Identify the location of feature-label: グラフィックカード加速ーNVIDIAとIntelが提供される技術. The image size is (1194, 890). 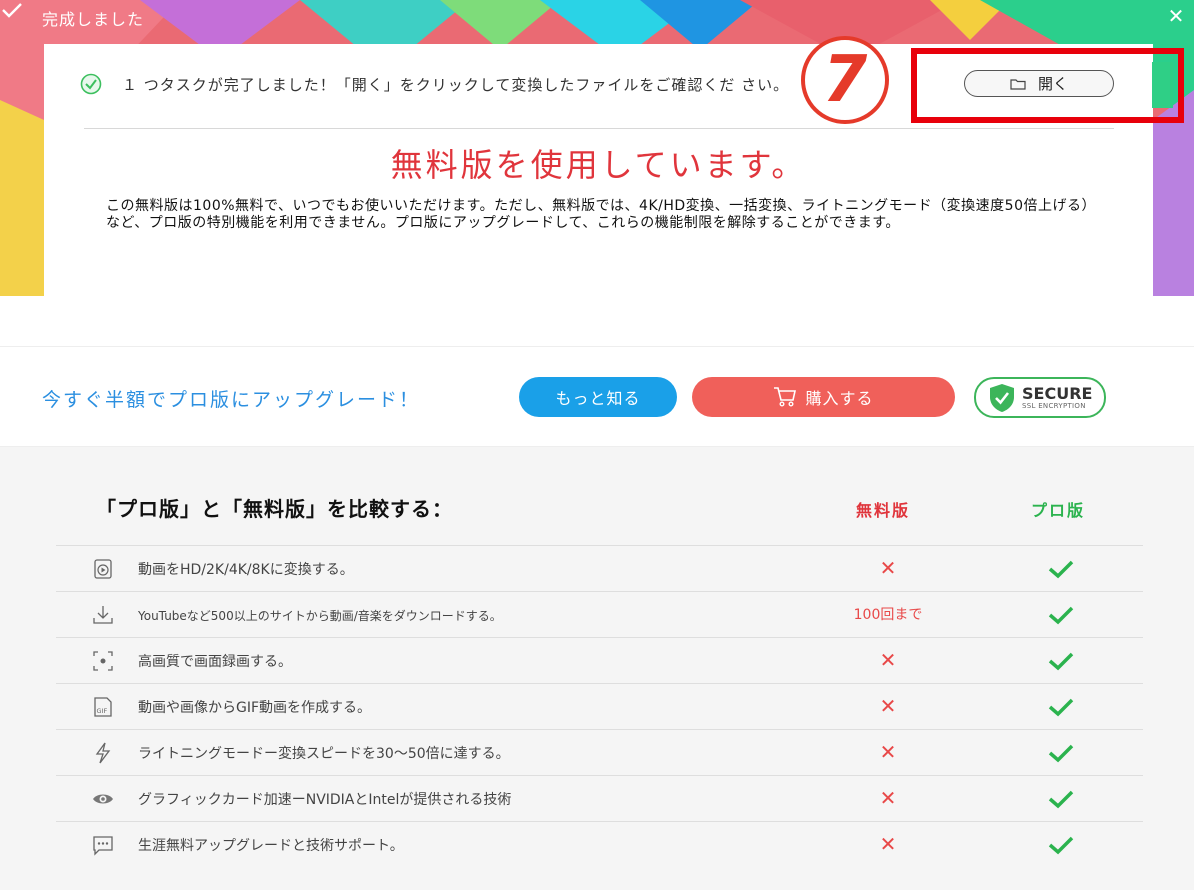
(325, 800).